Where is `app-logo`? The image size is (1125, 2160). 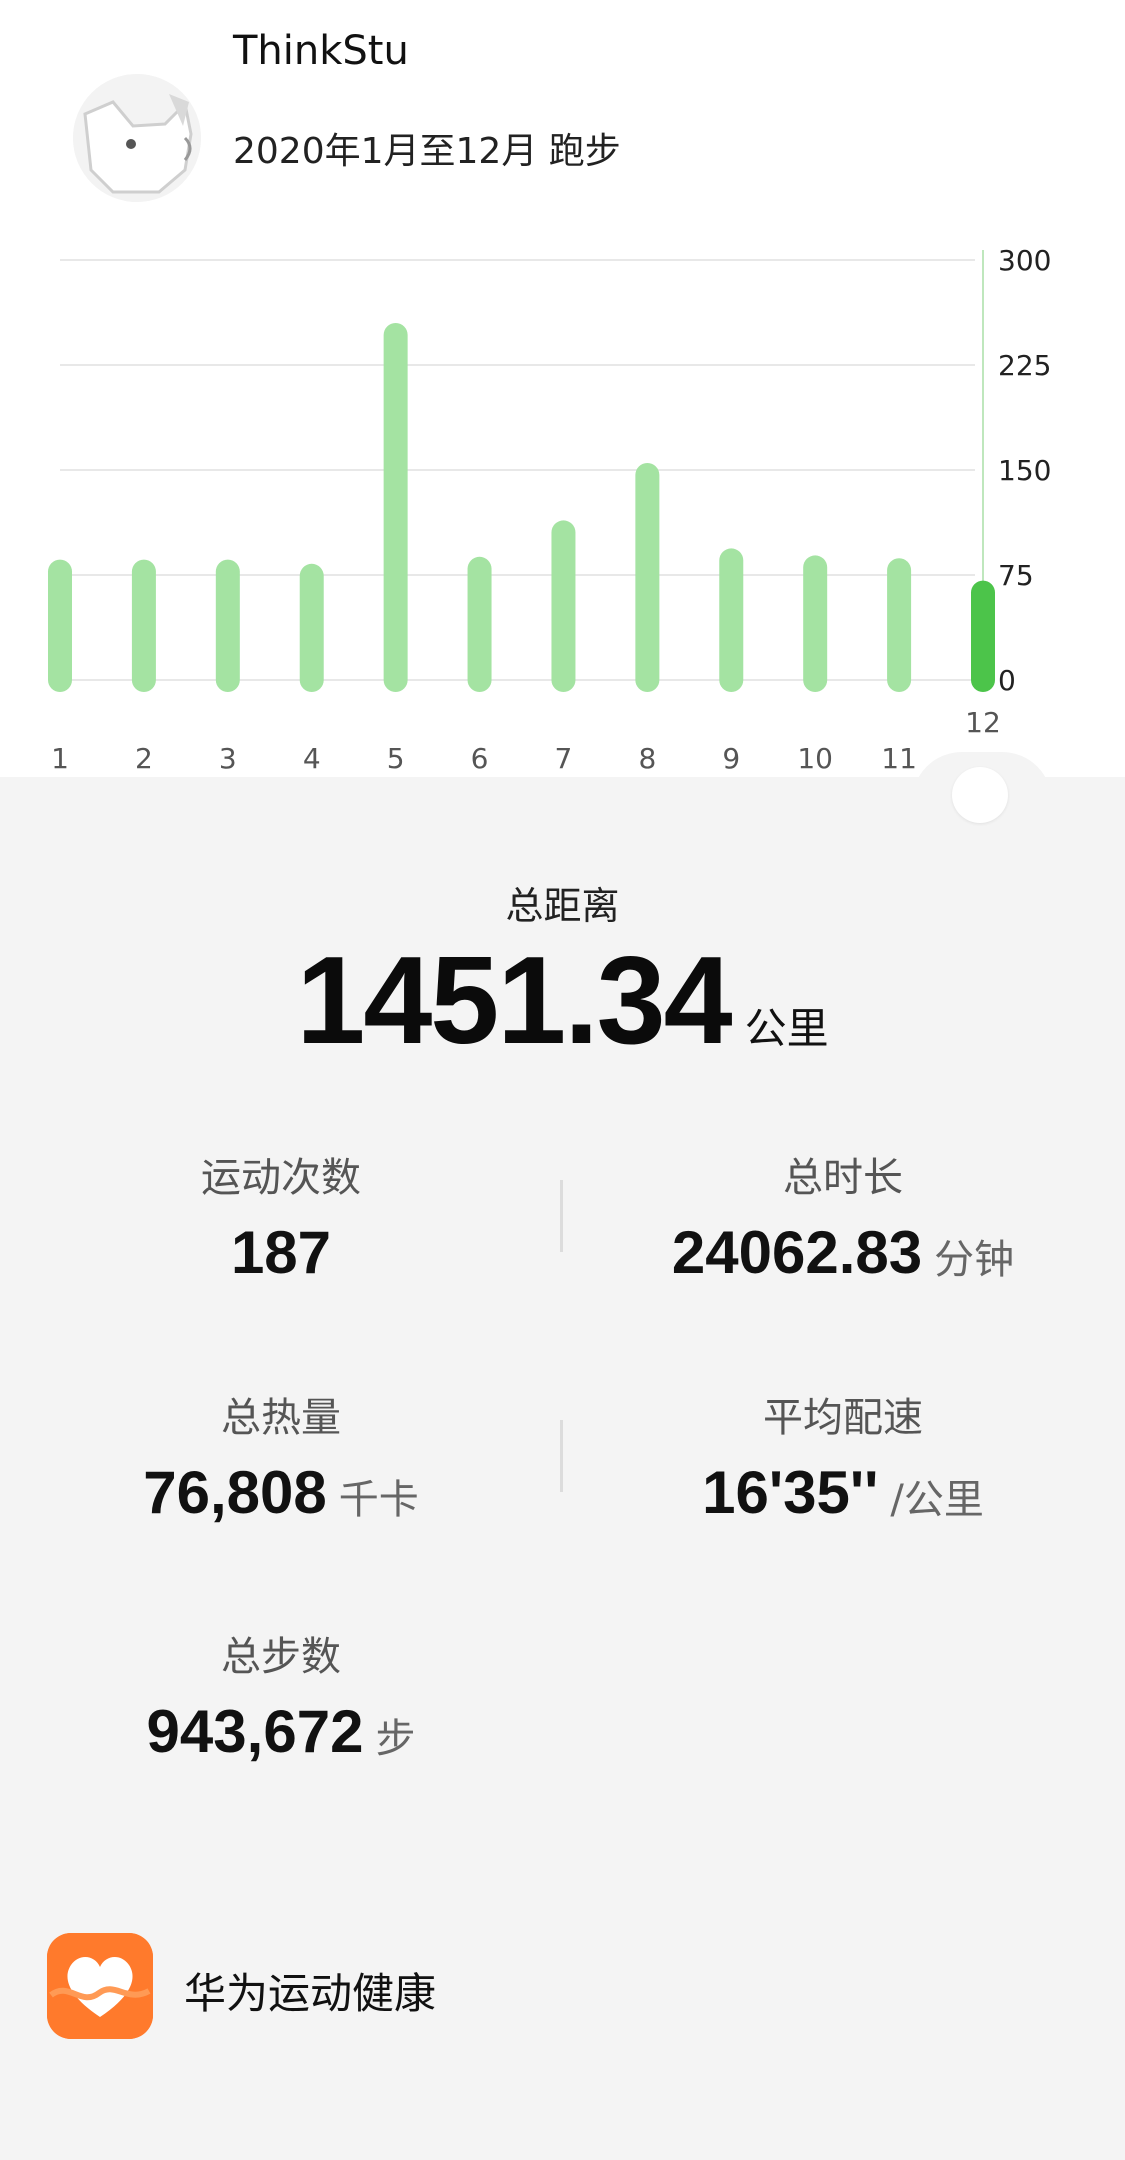
app-logo is located at coordinates (100, 1986).